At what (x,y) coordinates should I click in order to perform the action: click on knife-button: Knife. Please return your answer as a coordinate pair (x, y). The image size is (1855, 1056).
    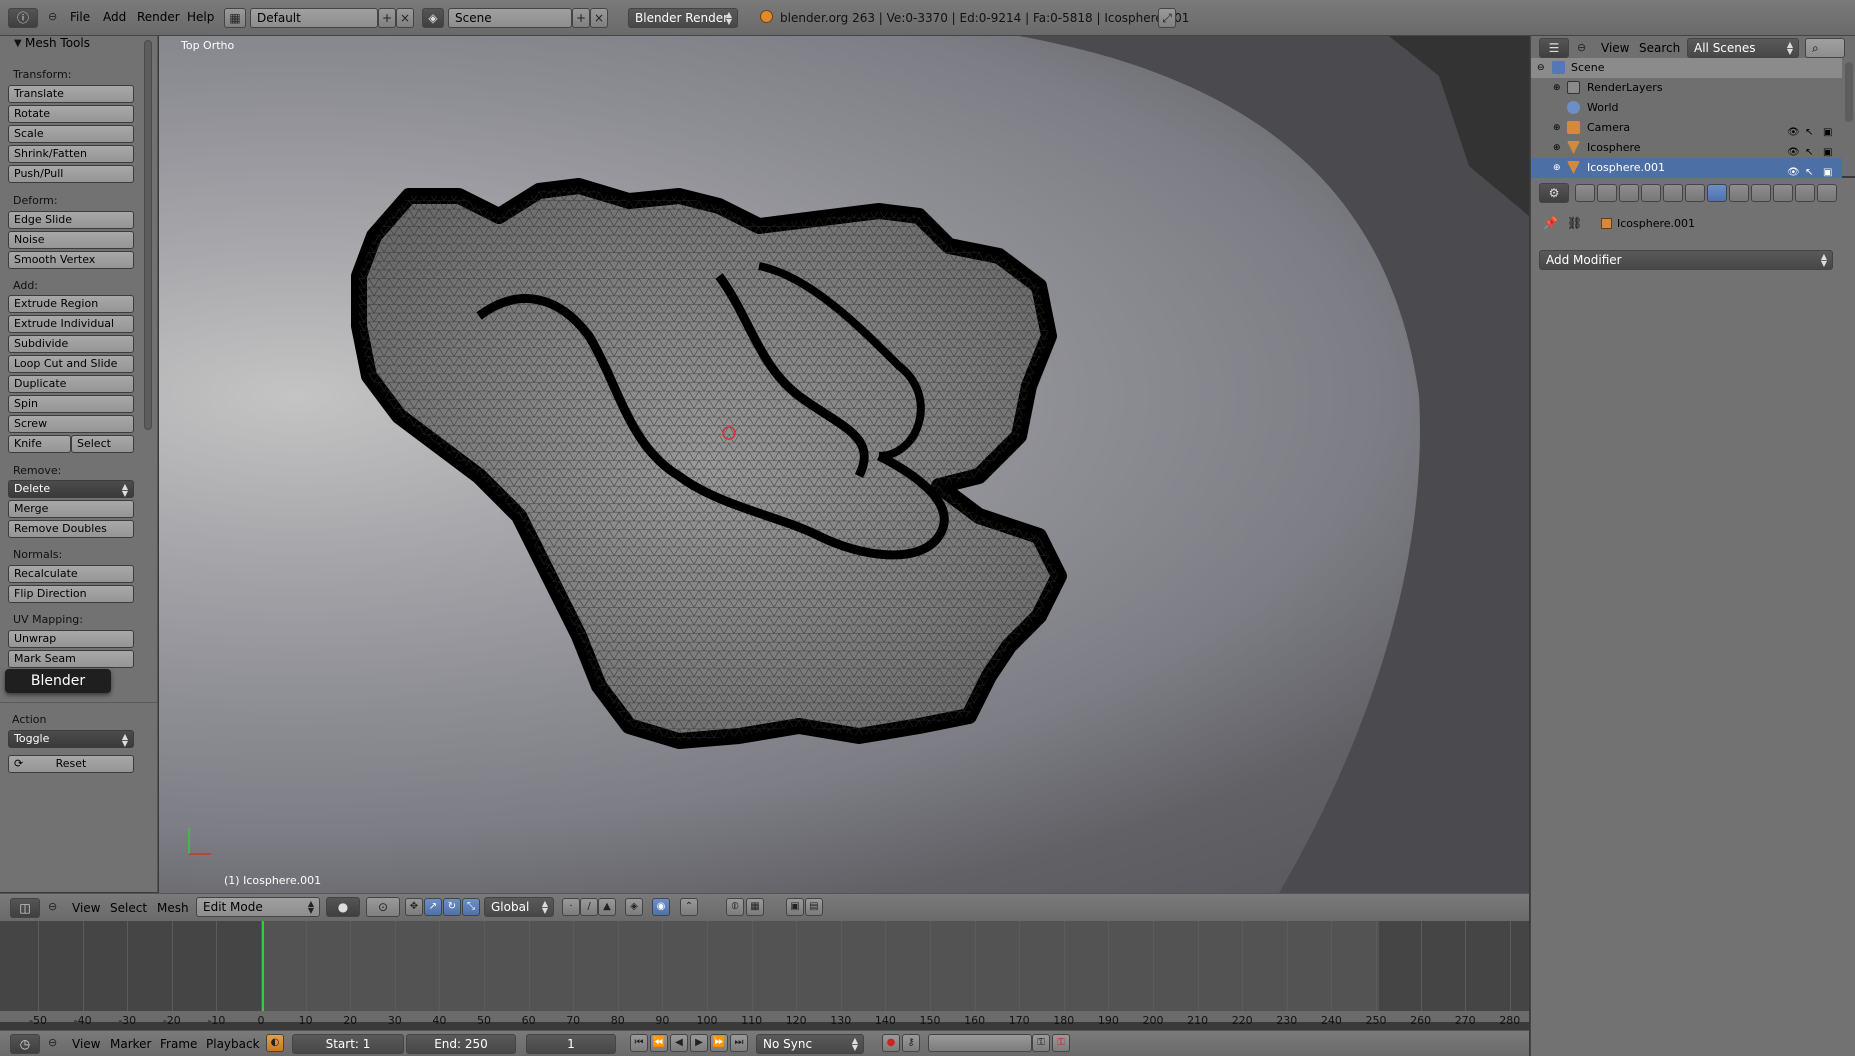
    Looking at the image, I should click on (39, 444).